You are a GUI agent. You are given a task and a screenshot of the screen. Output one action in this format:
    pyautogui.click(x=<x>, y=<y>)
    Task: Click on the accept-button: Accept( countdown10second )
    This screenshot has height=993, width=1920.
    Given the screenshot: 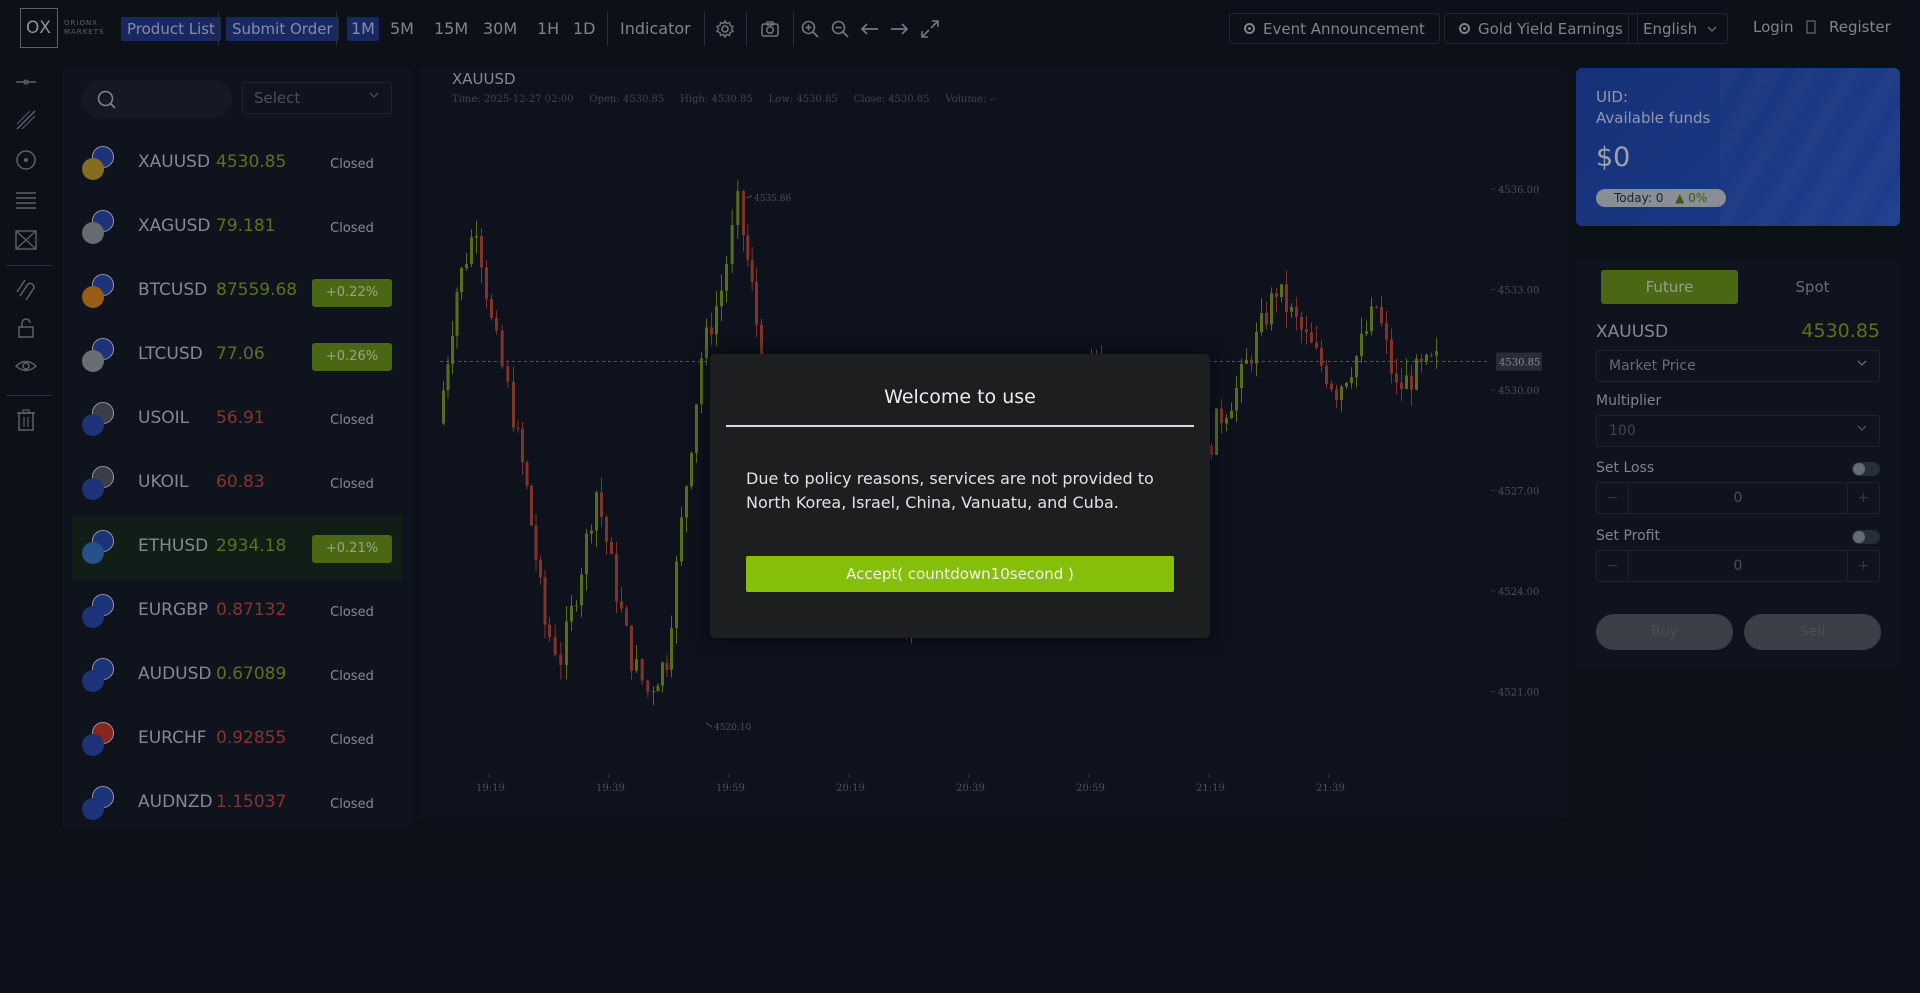 What is the action you would take?
    pyautogui.click(x=960, y=574)
    